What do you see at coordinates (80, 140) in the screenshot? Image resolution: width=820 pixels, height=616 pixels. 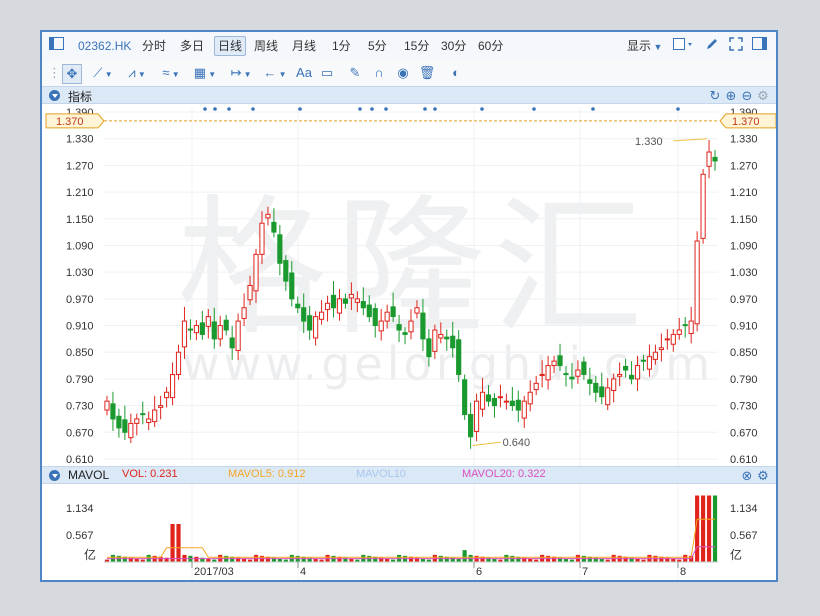 I see `price-axis-tick-left: 1.330` at bounding box center [80, 140].